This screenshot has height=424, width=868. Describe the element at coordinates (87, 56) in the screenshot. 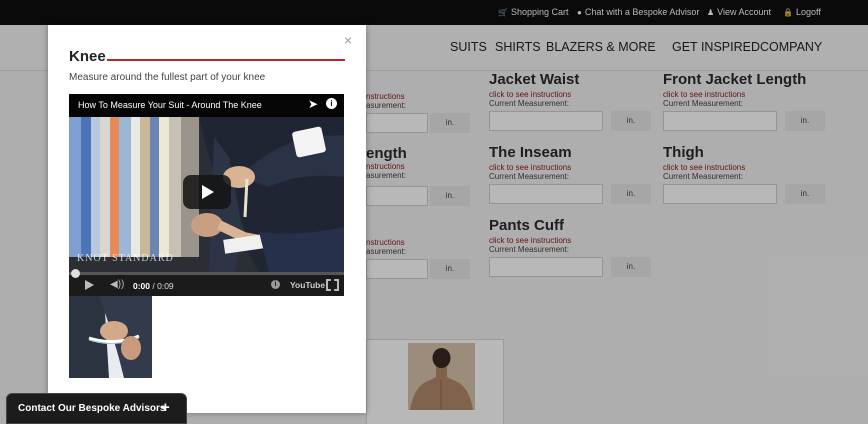

I see `modal-title: Knee` at that location.